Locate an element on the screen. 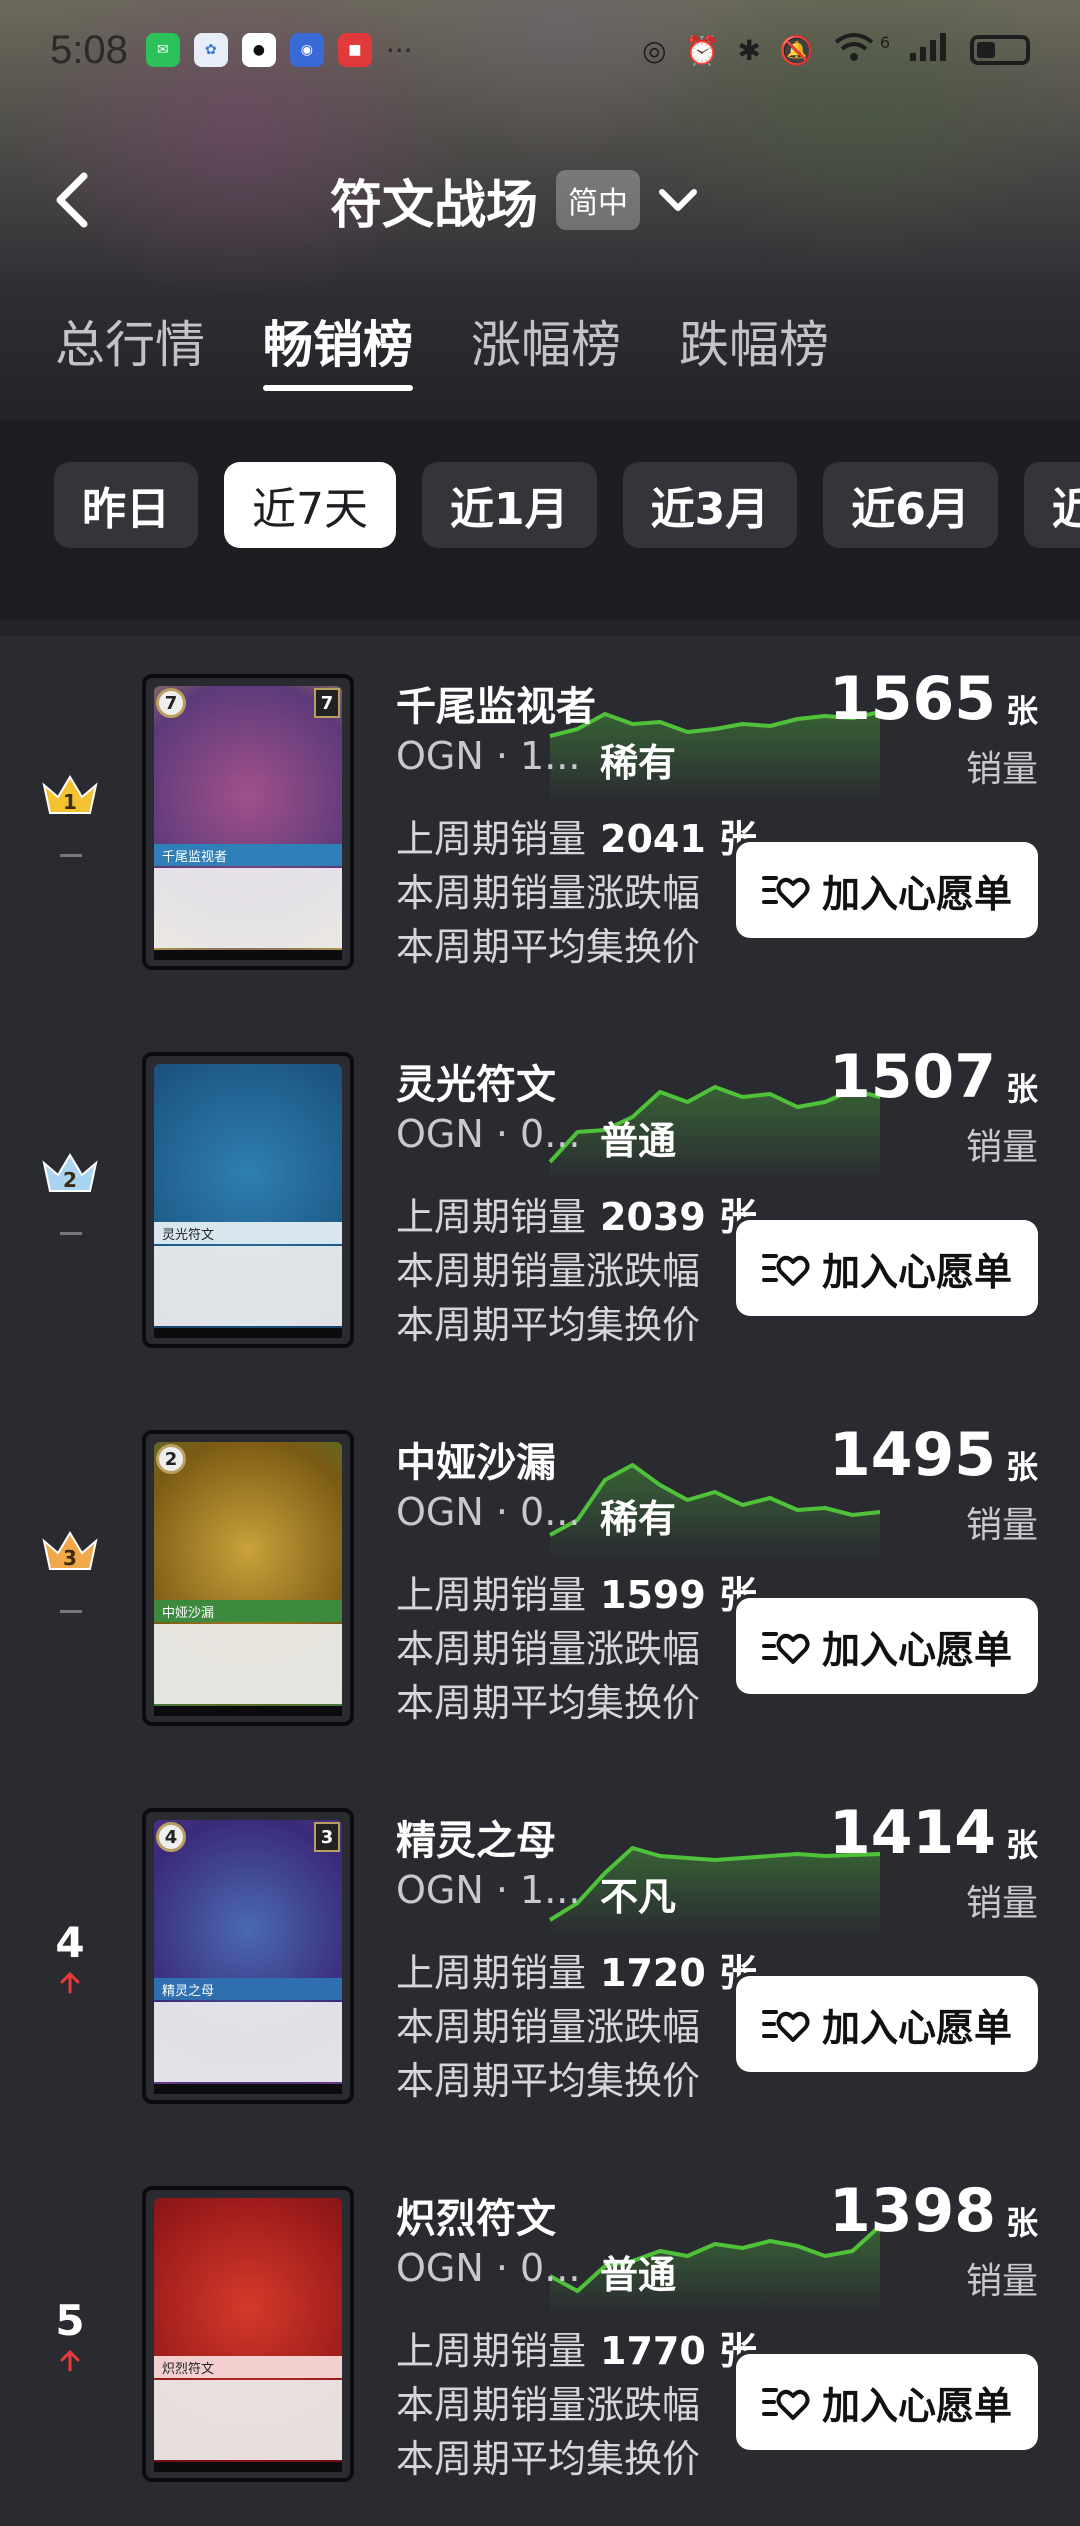 The width and height of the screenshot is (1080, 2526). sales-unit: 张 is located at coordinates (1021, 1089).